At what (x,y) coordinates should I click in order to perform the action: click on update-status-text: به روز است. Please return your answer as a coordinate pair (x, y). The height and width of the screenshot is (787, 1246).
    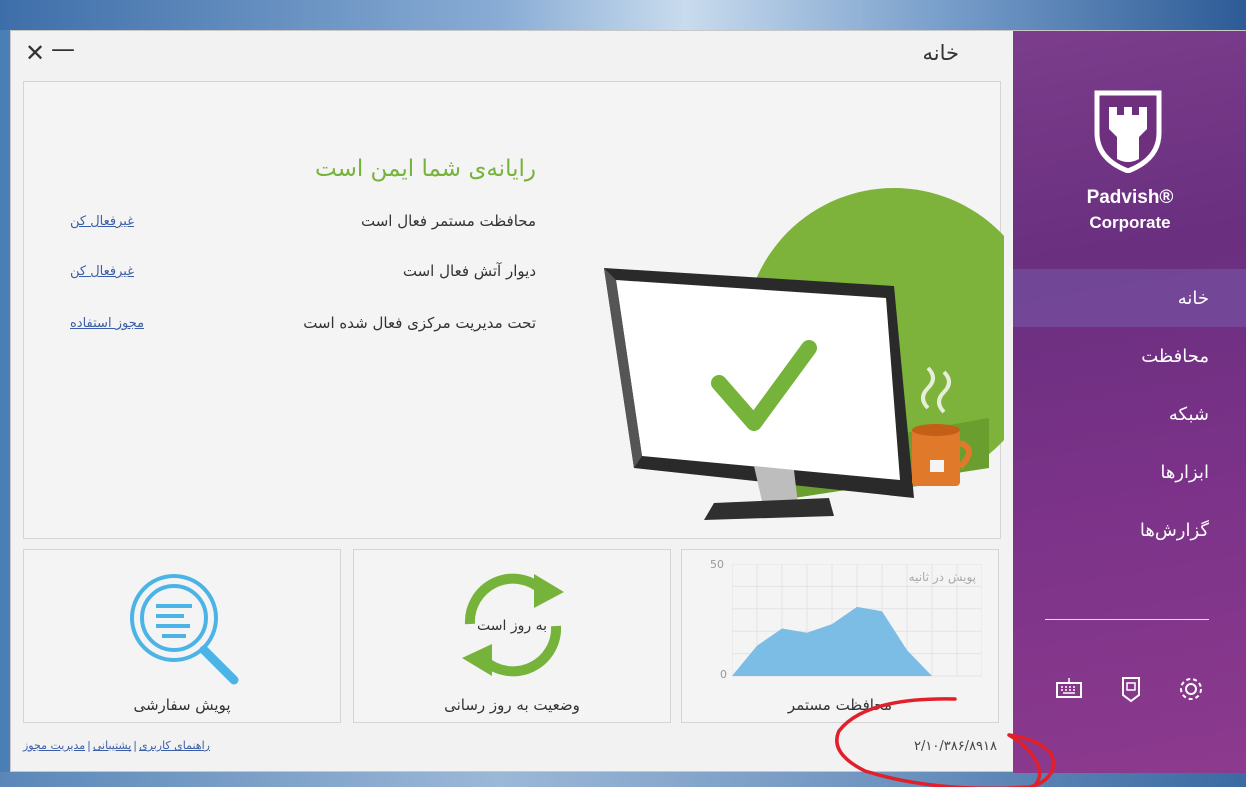
    Looking at the image, I should click on (512, 626).